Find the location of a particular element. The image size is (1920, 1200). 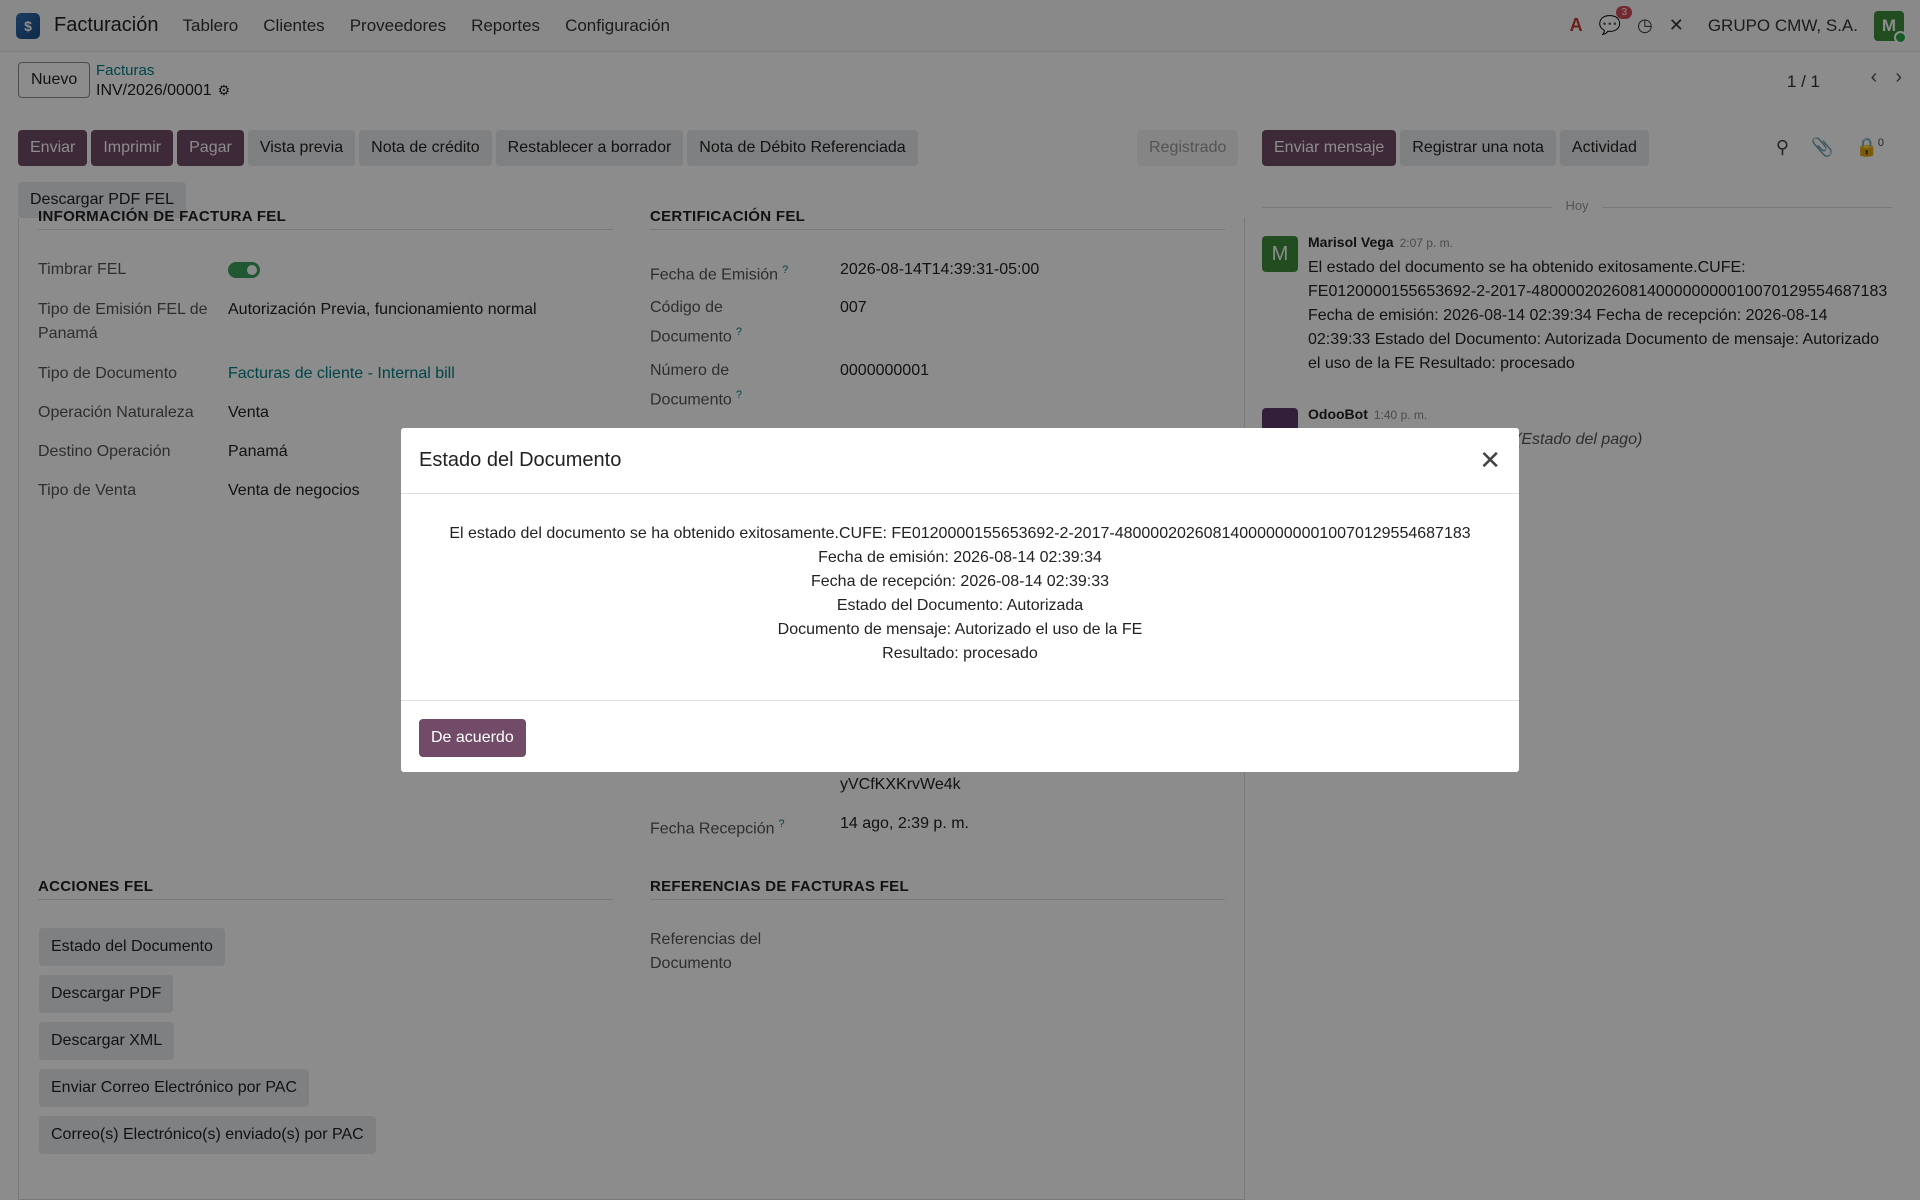

modal-footer: De acuerdo is located at coordinates (960, 736).